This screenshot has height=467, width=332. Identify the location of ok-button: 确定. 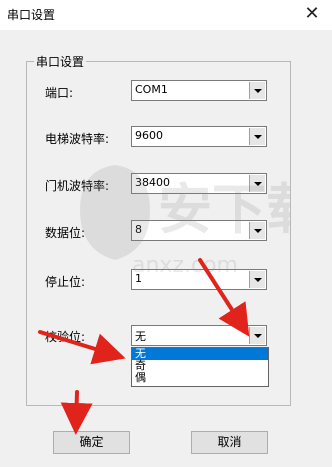
(91, 442).